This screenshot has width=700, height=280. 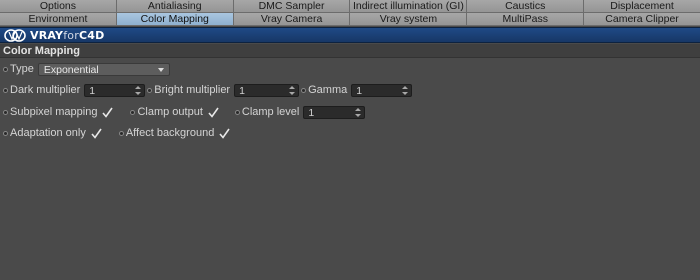 I want to click on brand-wordmark: VRAYforC4D, so click(x=67, y=35).